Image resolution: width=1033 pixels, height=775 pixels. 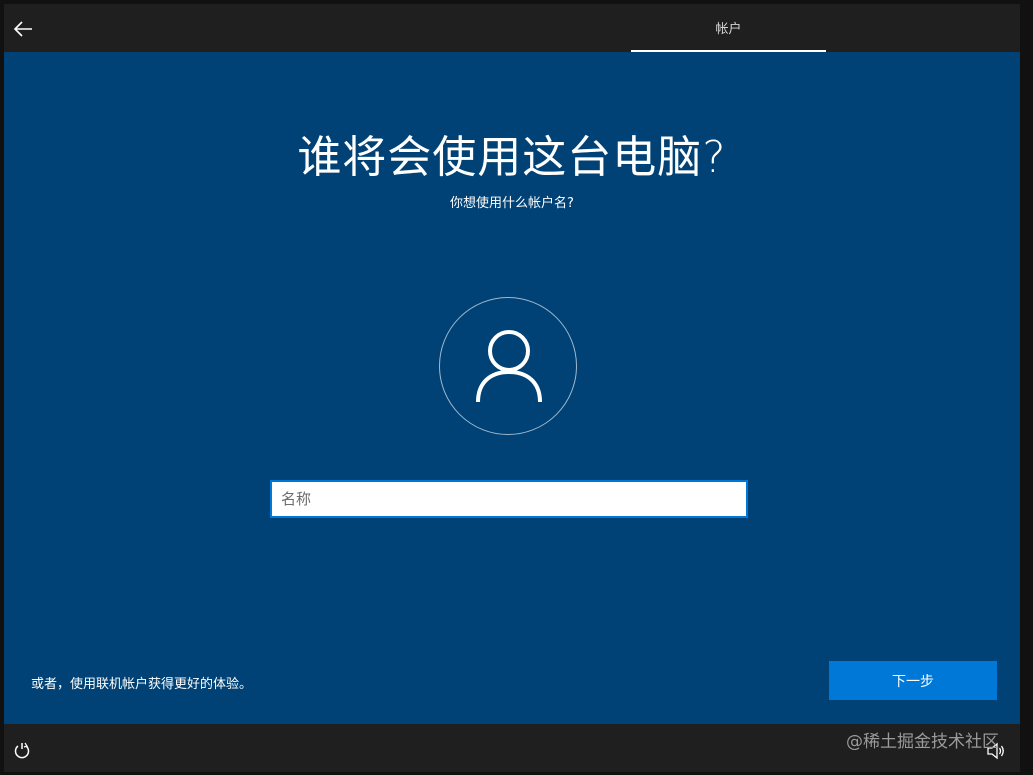 I want to click on back-button, so click(x=23, y=29).